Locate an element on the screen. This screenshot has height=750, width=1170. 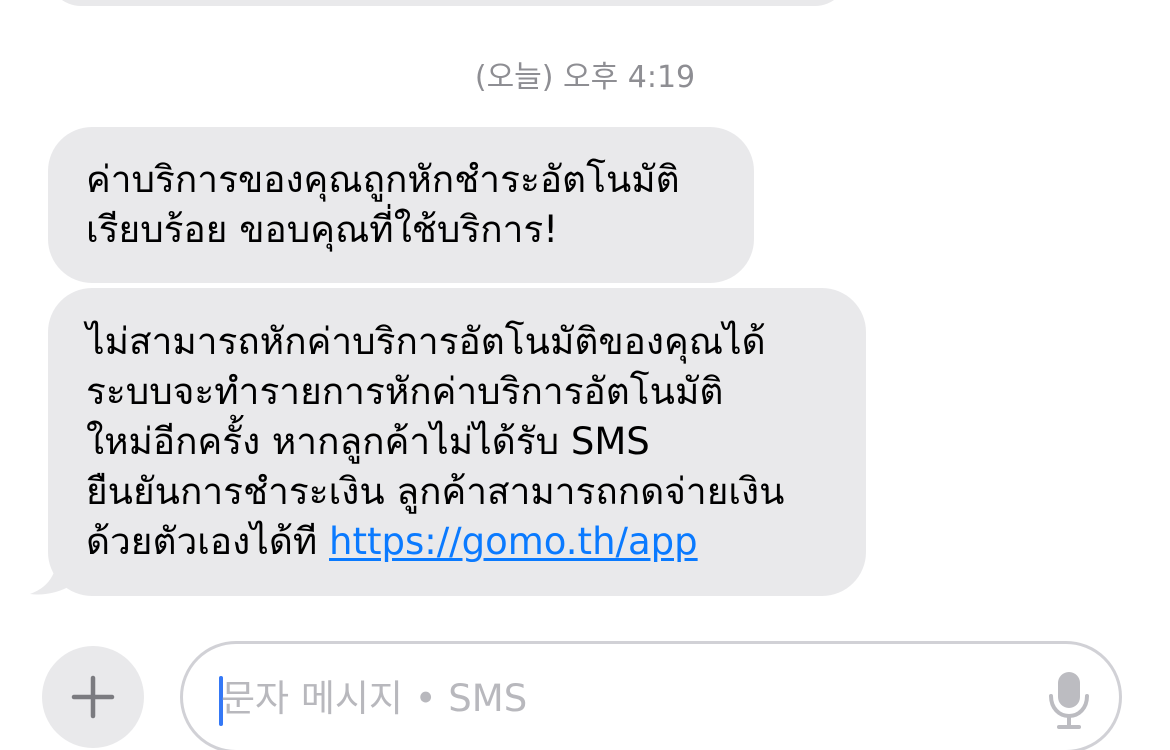
message-input-placeholder: 문자 메시지 • SMS is located at coordinates (374, 698).